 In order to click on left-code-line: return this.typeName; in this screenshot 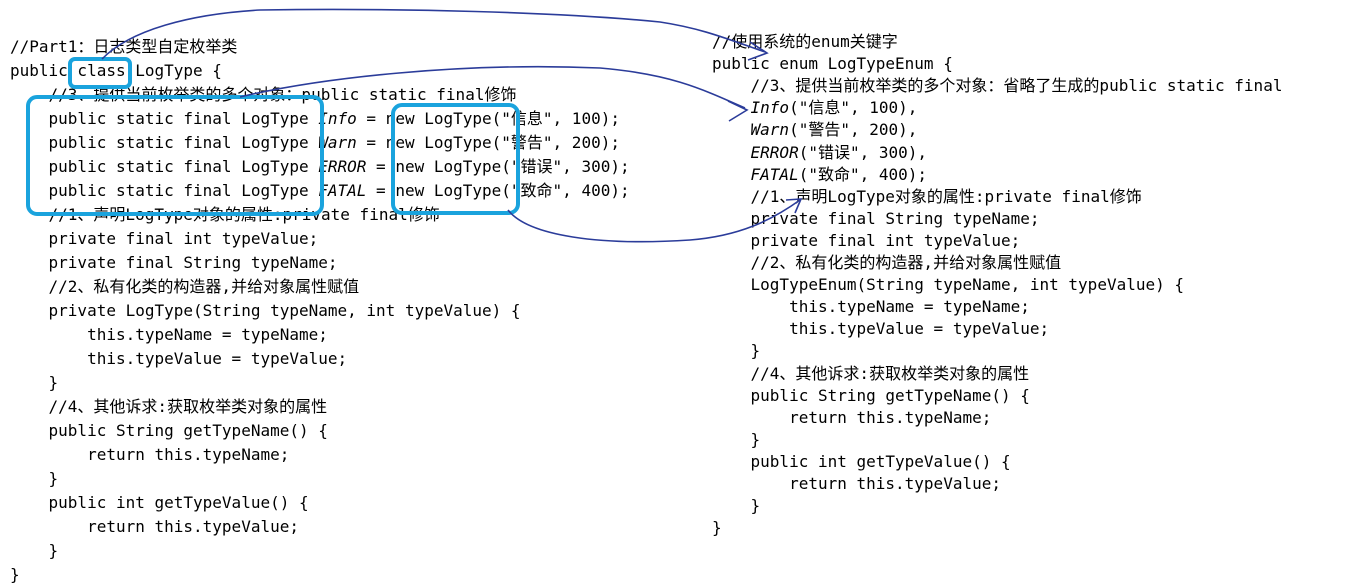, I will do `click(149, 455)`.